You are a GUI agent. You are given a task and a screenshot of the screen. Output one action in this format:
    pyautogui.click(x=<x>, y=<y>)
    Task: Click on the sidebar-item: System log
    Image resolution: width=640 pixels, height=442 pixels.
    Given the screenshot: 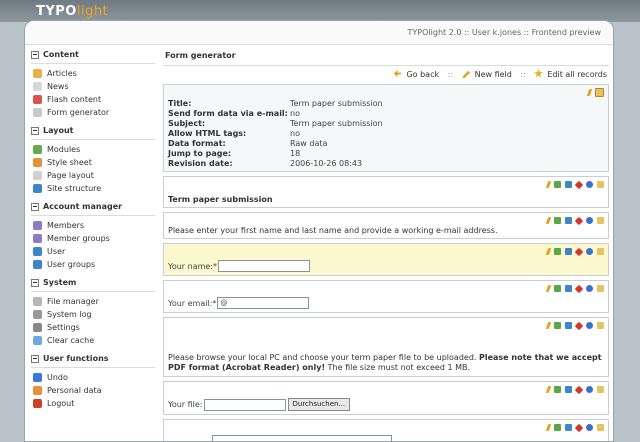 What is the action you would take?
    pyautogui.click(x=93, y=314)
    